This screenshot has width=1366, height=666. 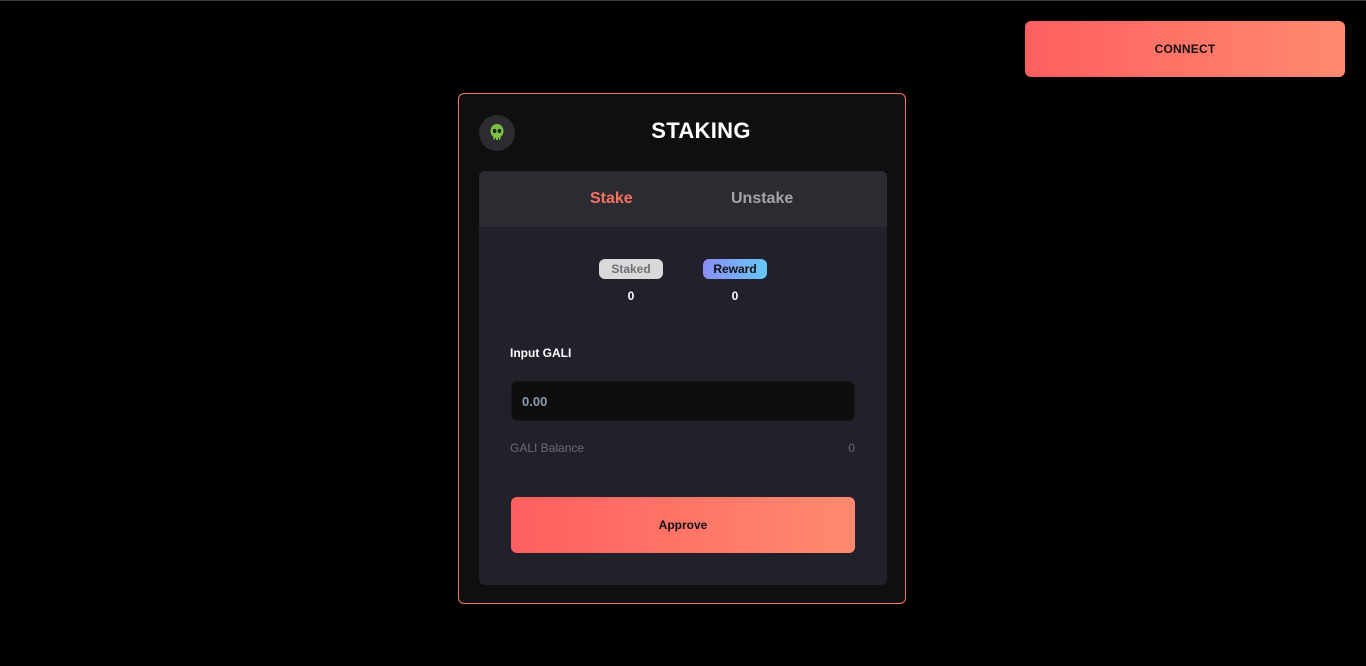 What do you see at coordinates (631, 281) in the screenshot?
I see `staked-stat: Staked 0` at bounding box center [631, 281].